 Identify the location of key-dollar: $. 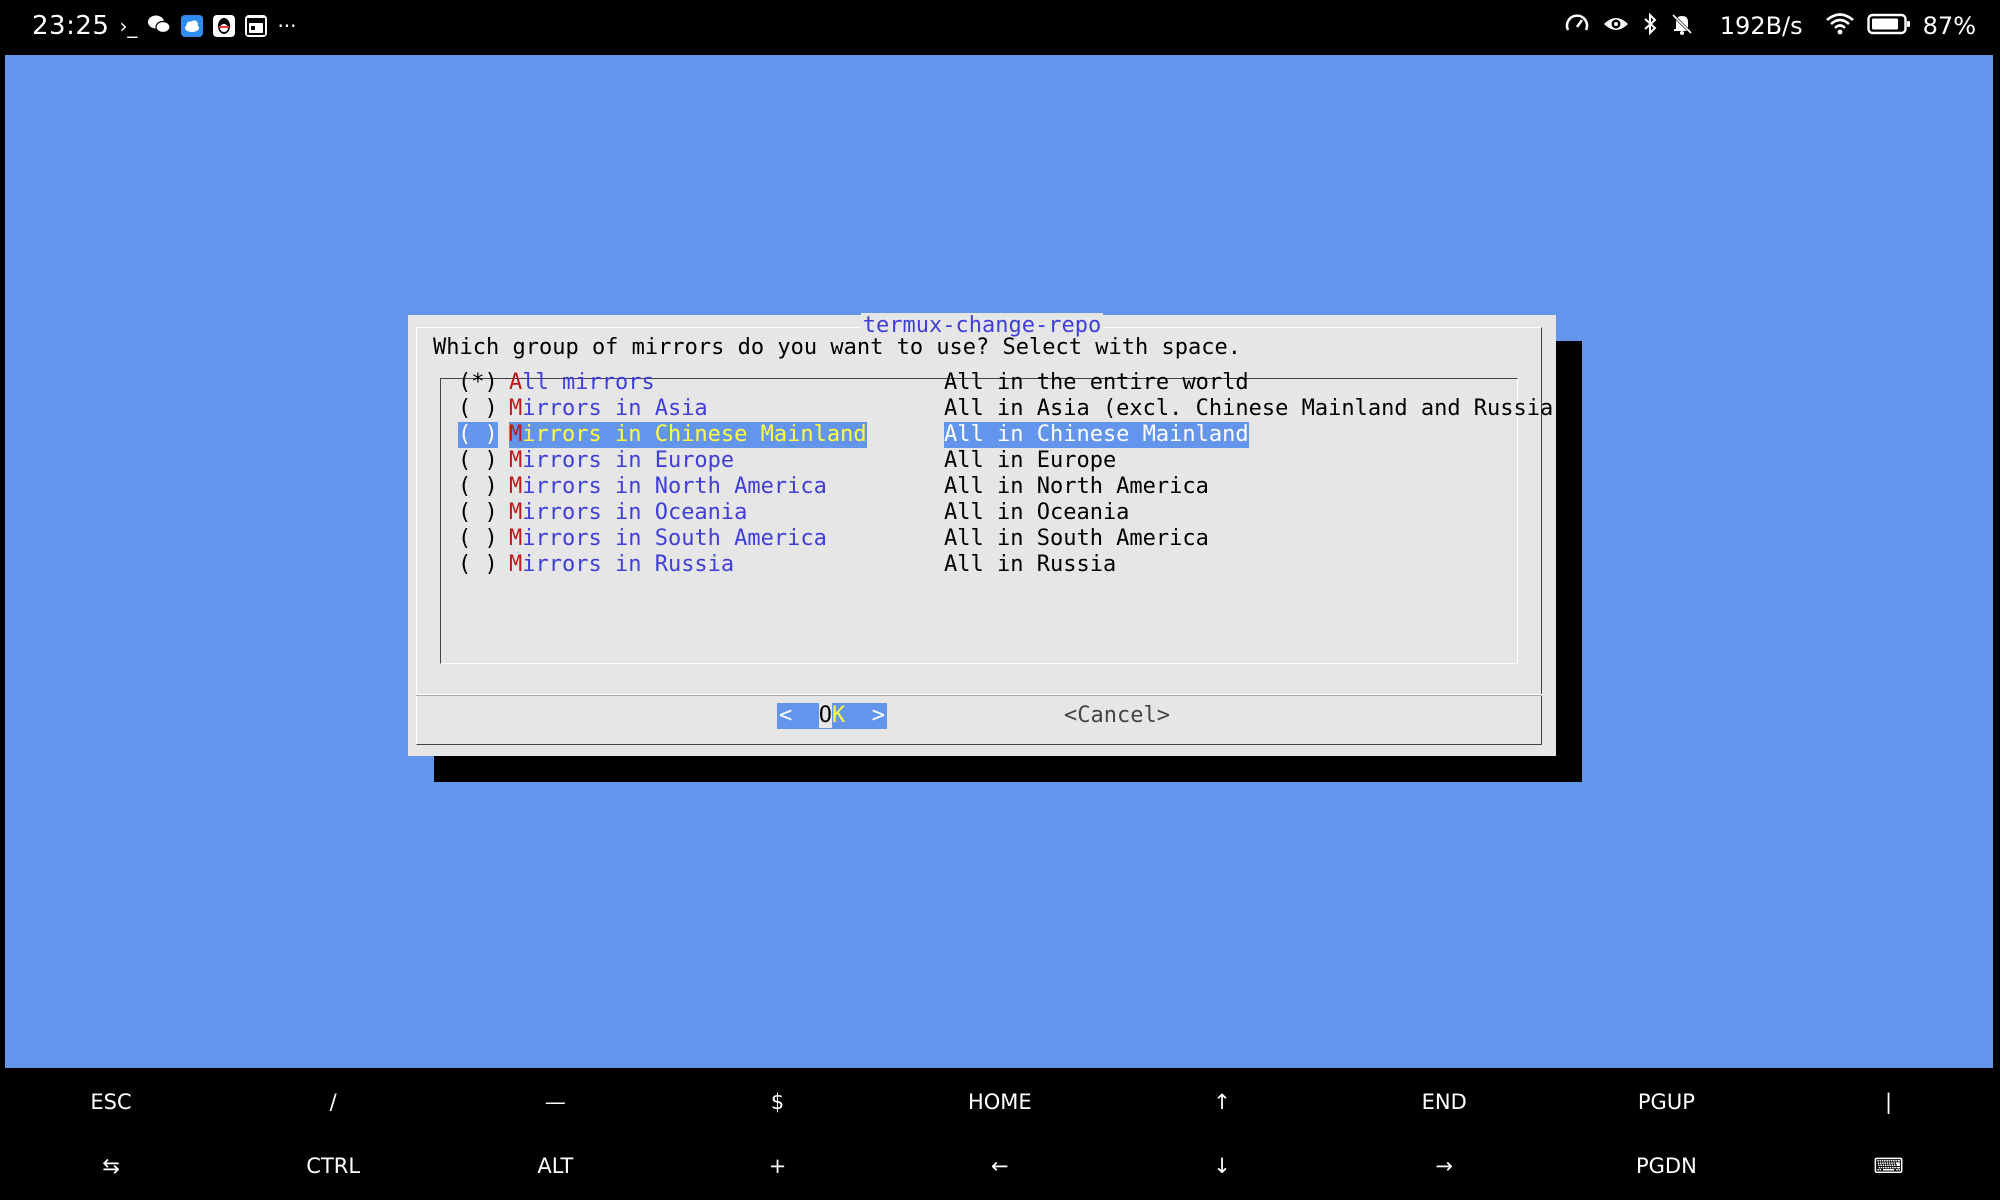
(778, 1102).